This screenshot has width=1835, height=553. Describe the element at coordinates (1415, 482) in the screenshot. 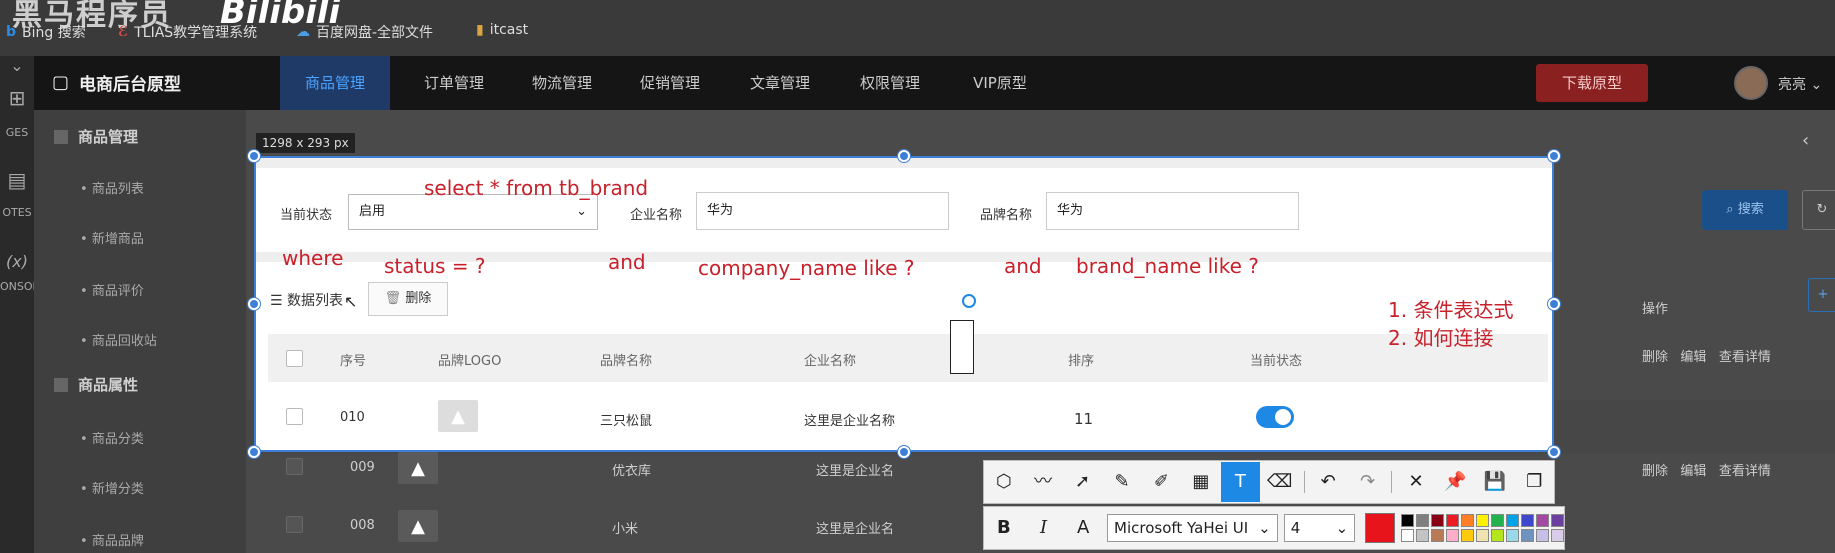

I see `close-icon: ✕` at that location.